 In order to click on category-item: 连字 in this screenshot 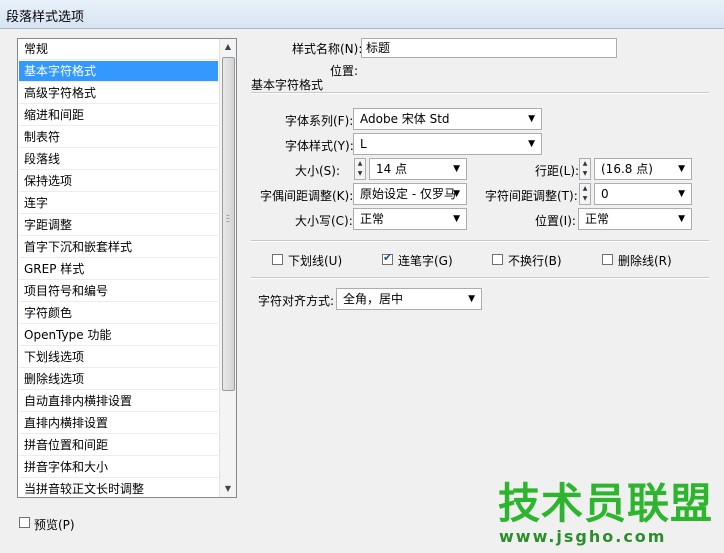, I will do `click(118, 203)`.